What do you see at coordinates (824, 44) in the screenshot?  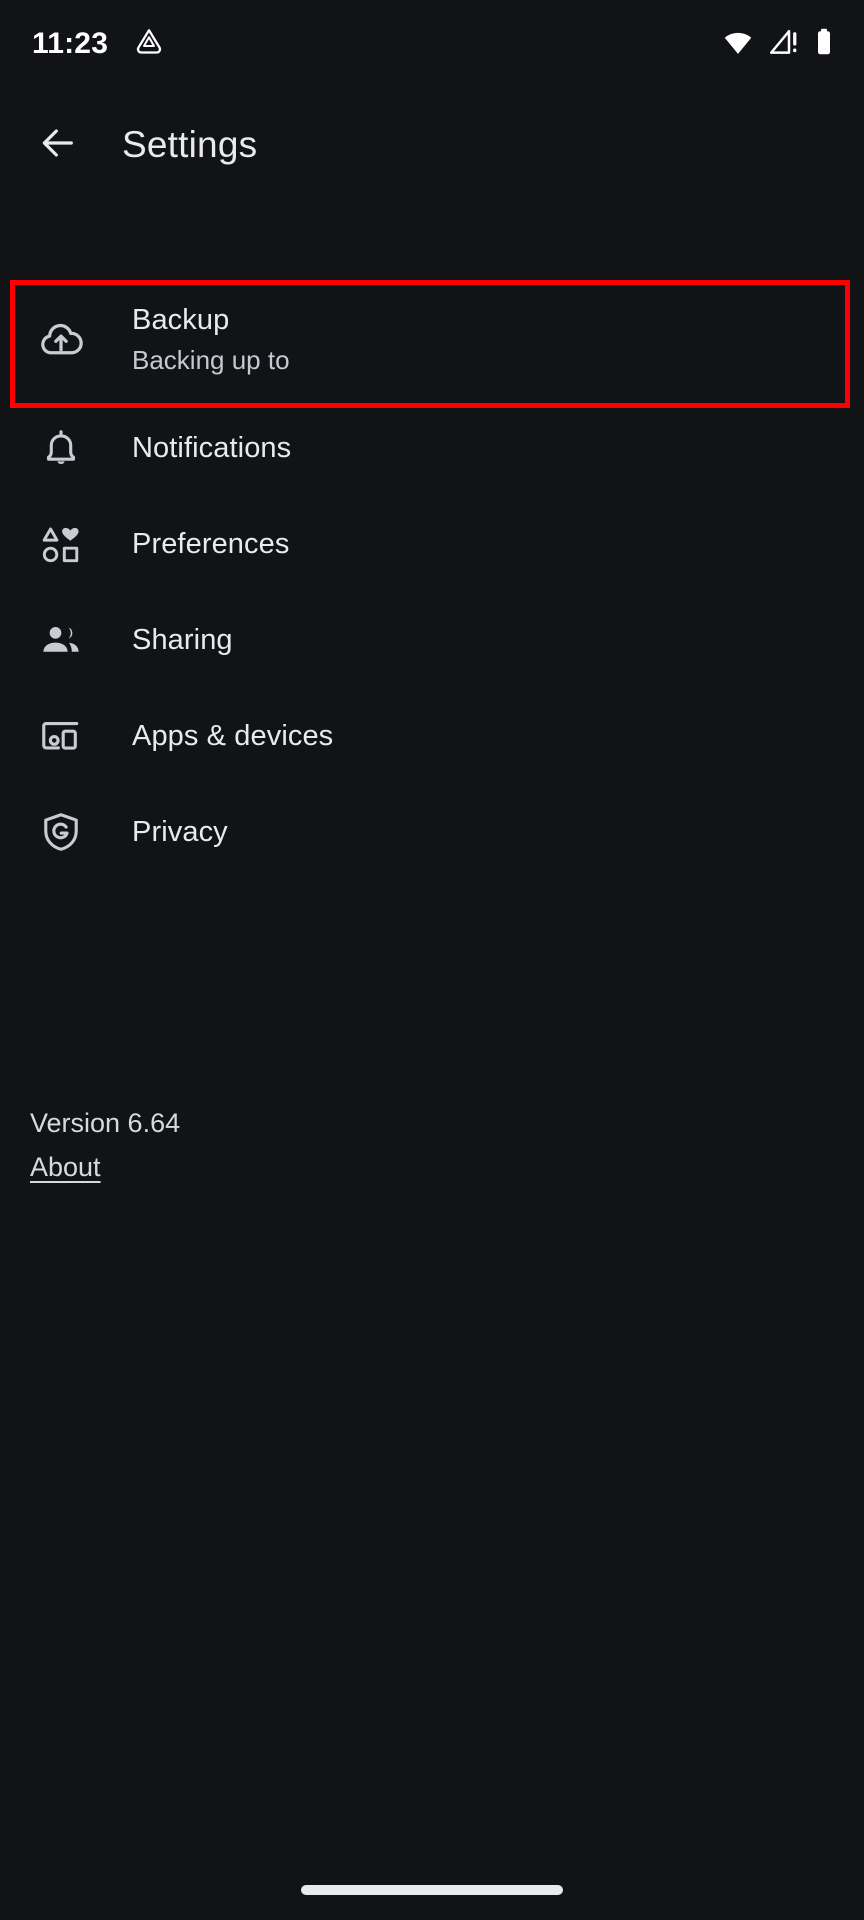 I see `battery-icon` at bounding box center [824, 44].